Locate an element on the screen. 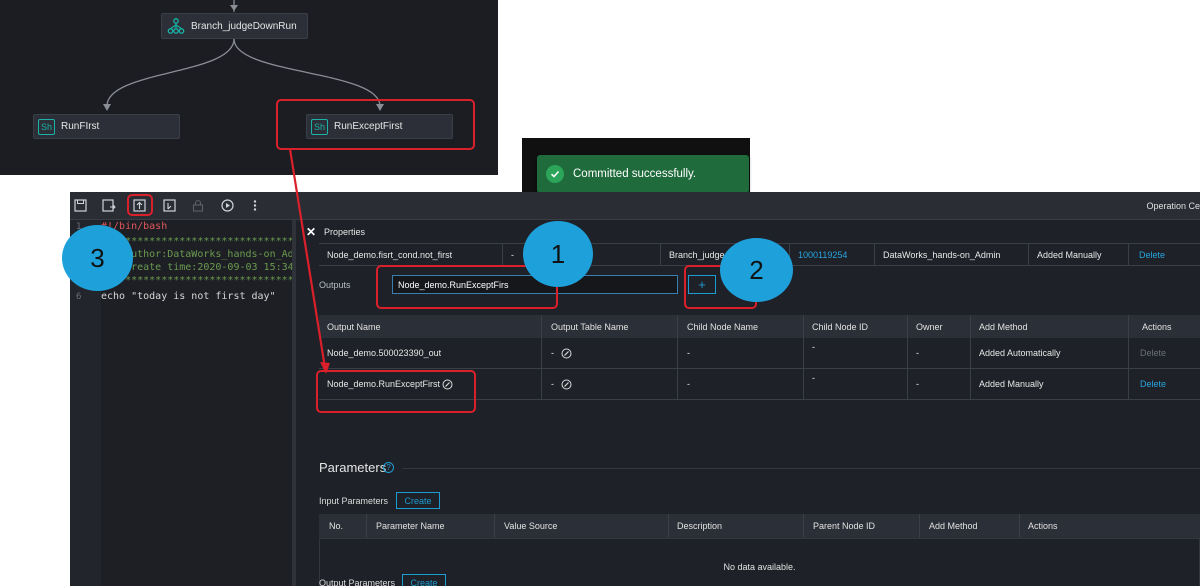 This screenshot has width=1200, height=586. input-parameters-label: Input Parameters is located at coordinates (354, 501).